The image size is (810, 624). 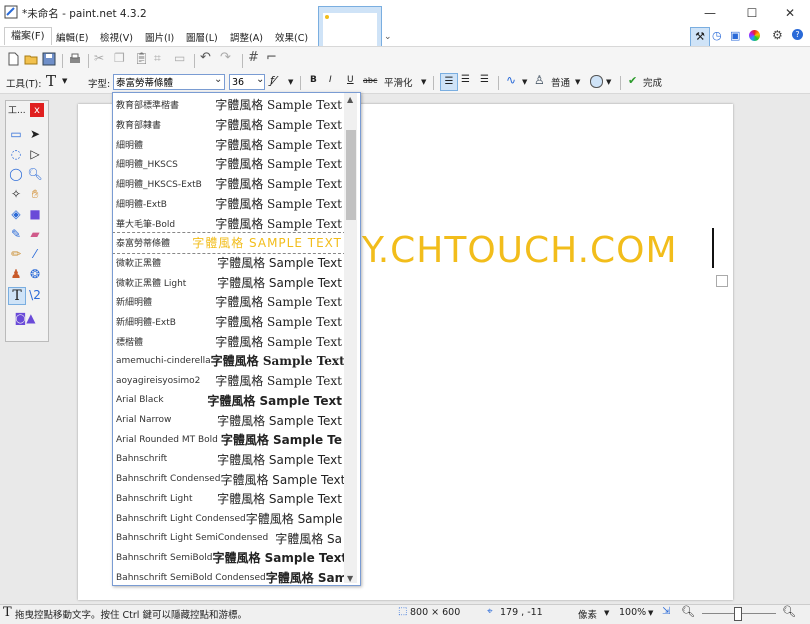 What do you see at coordinates (17, 296) in the screenshot?
I see `text-tool-selected-icon: T` at bounding box center [17, 296].